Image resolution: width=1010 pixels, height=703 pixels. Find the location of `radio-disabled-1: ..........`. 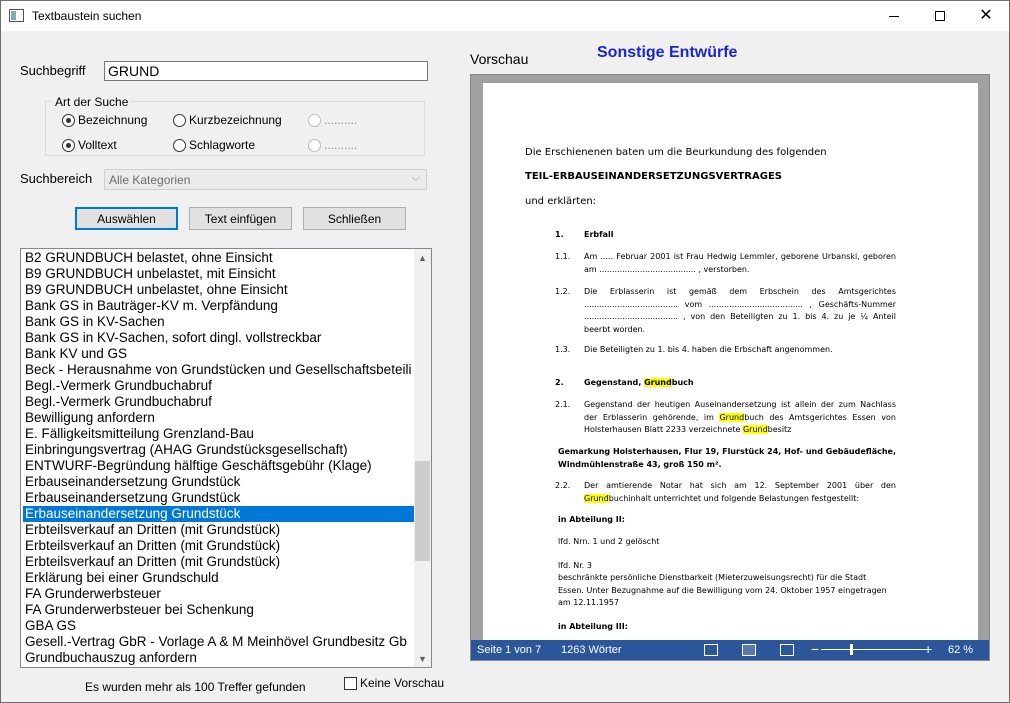

radio-disabled-1: .......... is located at coordinates (332, 120).